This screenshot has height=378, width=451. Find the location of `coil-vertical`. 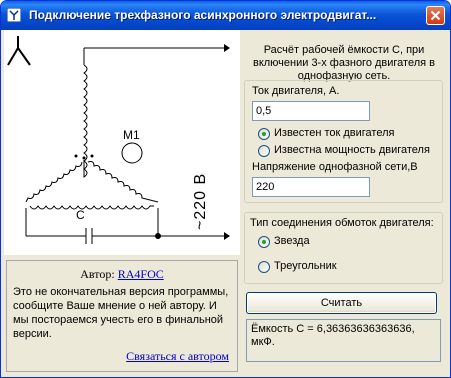

coil-vertical is located at coordinates (85, 121).